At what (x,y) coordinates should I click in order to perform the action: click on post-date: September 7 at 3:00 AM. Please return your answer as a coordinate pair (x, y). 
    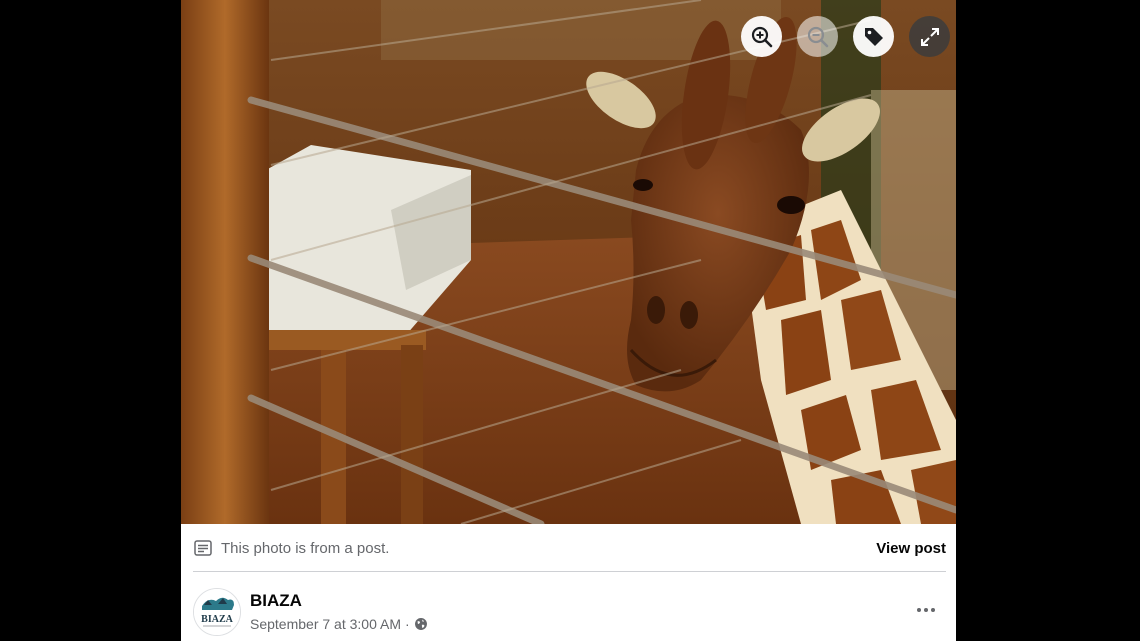
    Looking at the image, I should click on (325, 624).